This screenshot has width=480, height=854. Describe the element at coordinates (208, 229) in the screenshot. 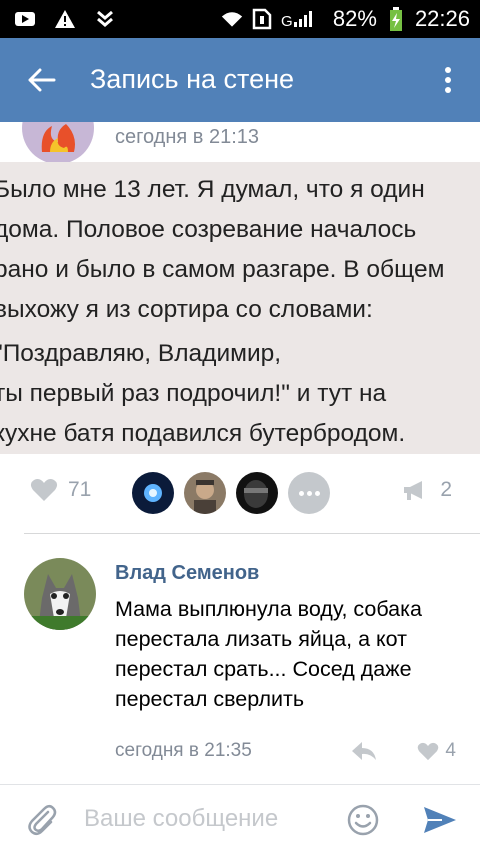

I see `image-text-line: дома. Половое созревание началось` at that location.